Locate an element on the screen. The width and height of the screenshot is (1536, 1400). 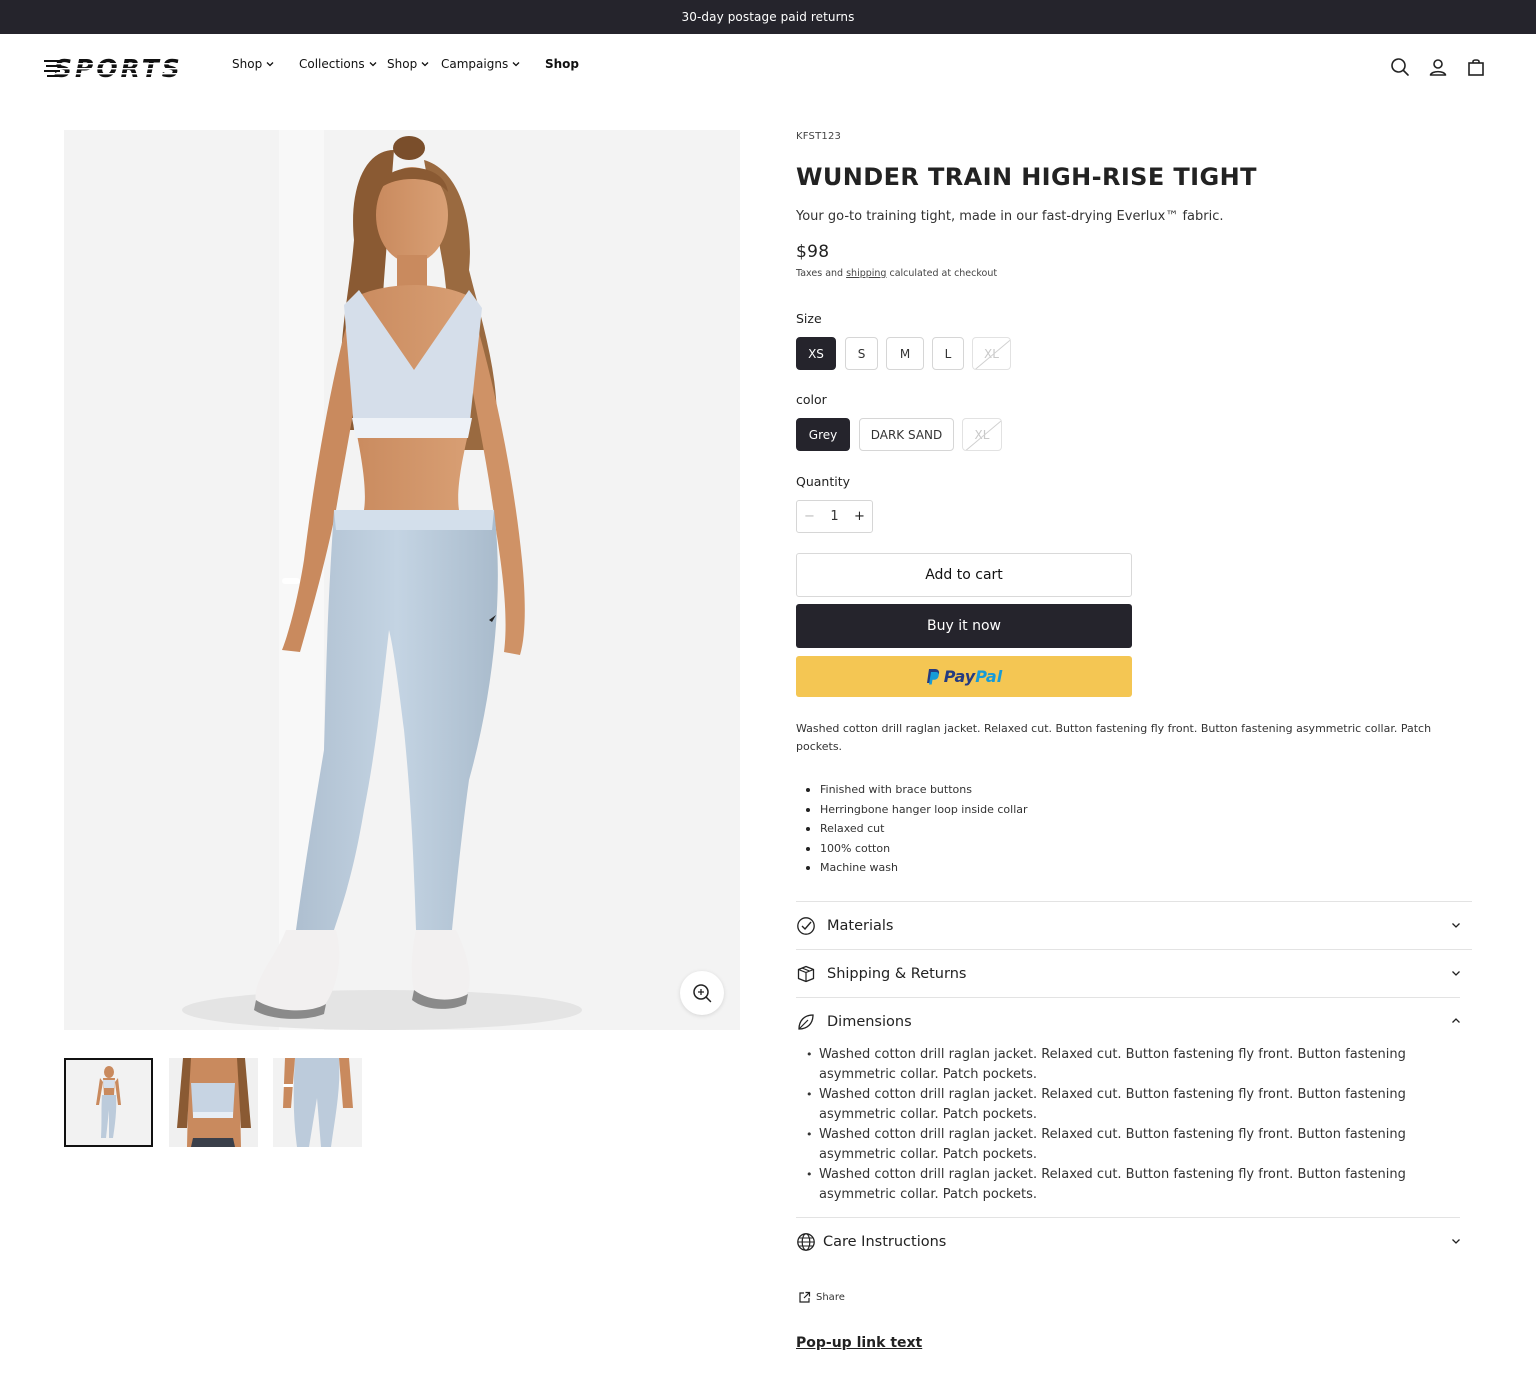
share-button: Share is located at coordinates (821, 1297).